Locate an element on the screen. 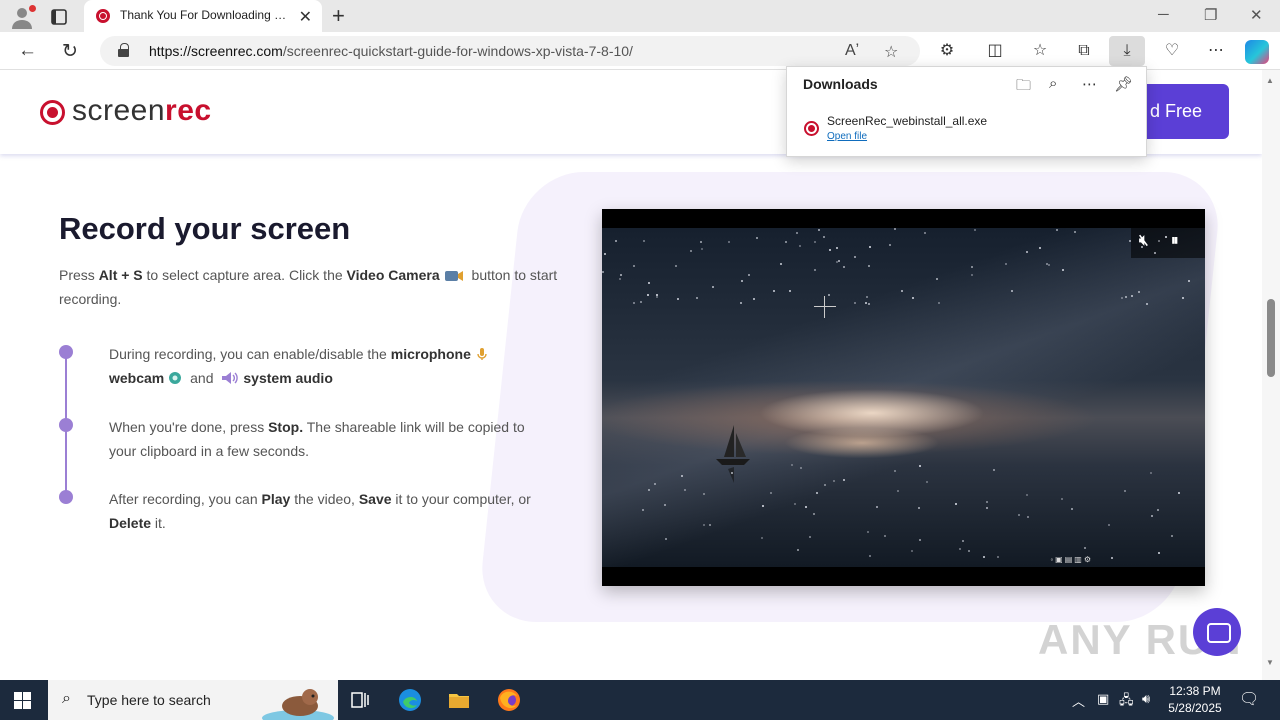 The width and height of the screenshot is (1280, 720). recorder-toolbar-icons: ◦▣▤▥⚙ is located at coordinates (1071, 559).